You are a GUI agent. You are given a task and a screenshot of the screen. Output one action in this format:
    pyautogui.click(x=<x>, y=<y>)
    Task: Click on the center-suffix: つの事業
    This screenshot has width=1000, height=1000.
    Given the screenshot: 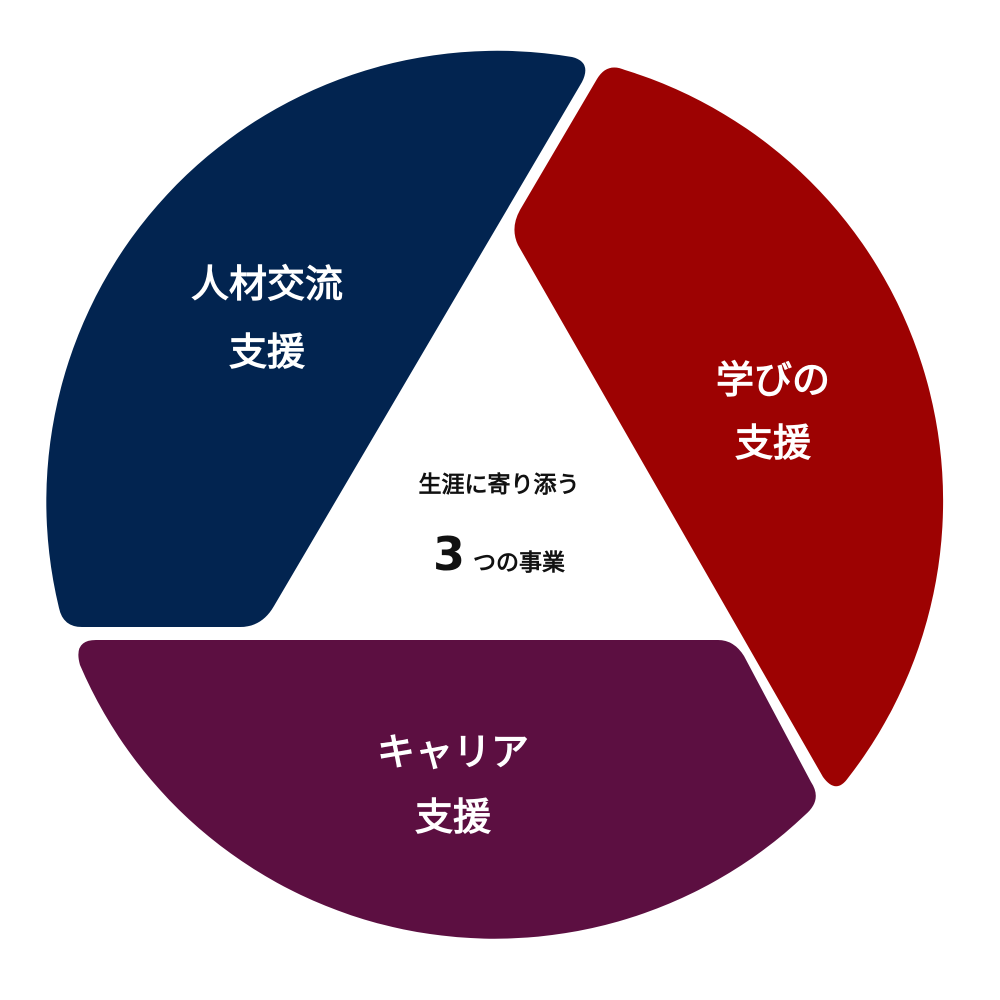 What is the action you would take?
    pyautogui.click(x=519, y=562)
    